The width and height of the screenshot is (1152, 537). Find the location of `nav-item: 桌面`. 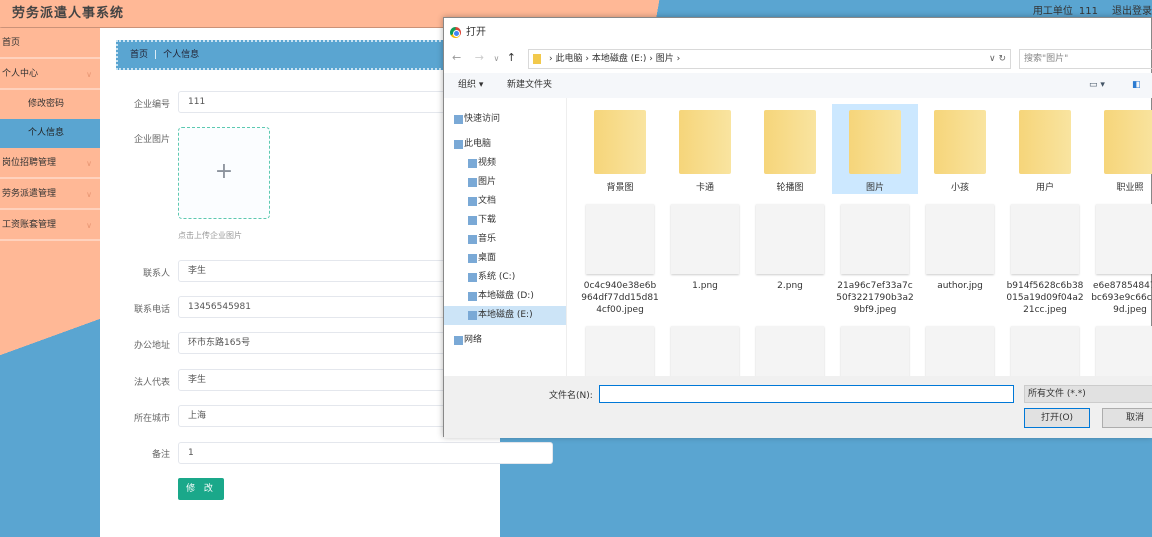

nav-item: 桌面 is located at coordinates (505, 258).